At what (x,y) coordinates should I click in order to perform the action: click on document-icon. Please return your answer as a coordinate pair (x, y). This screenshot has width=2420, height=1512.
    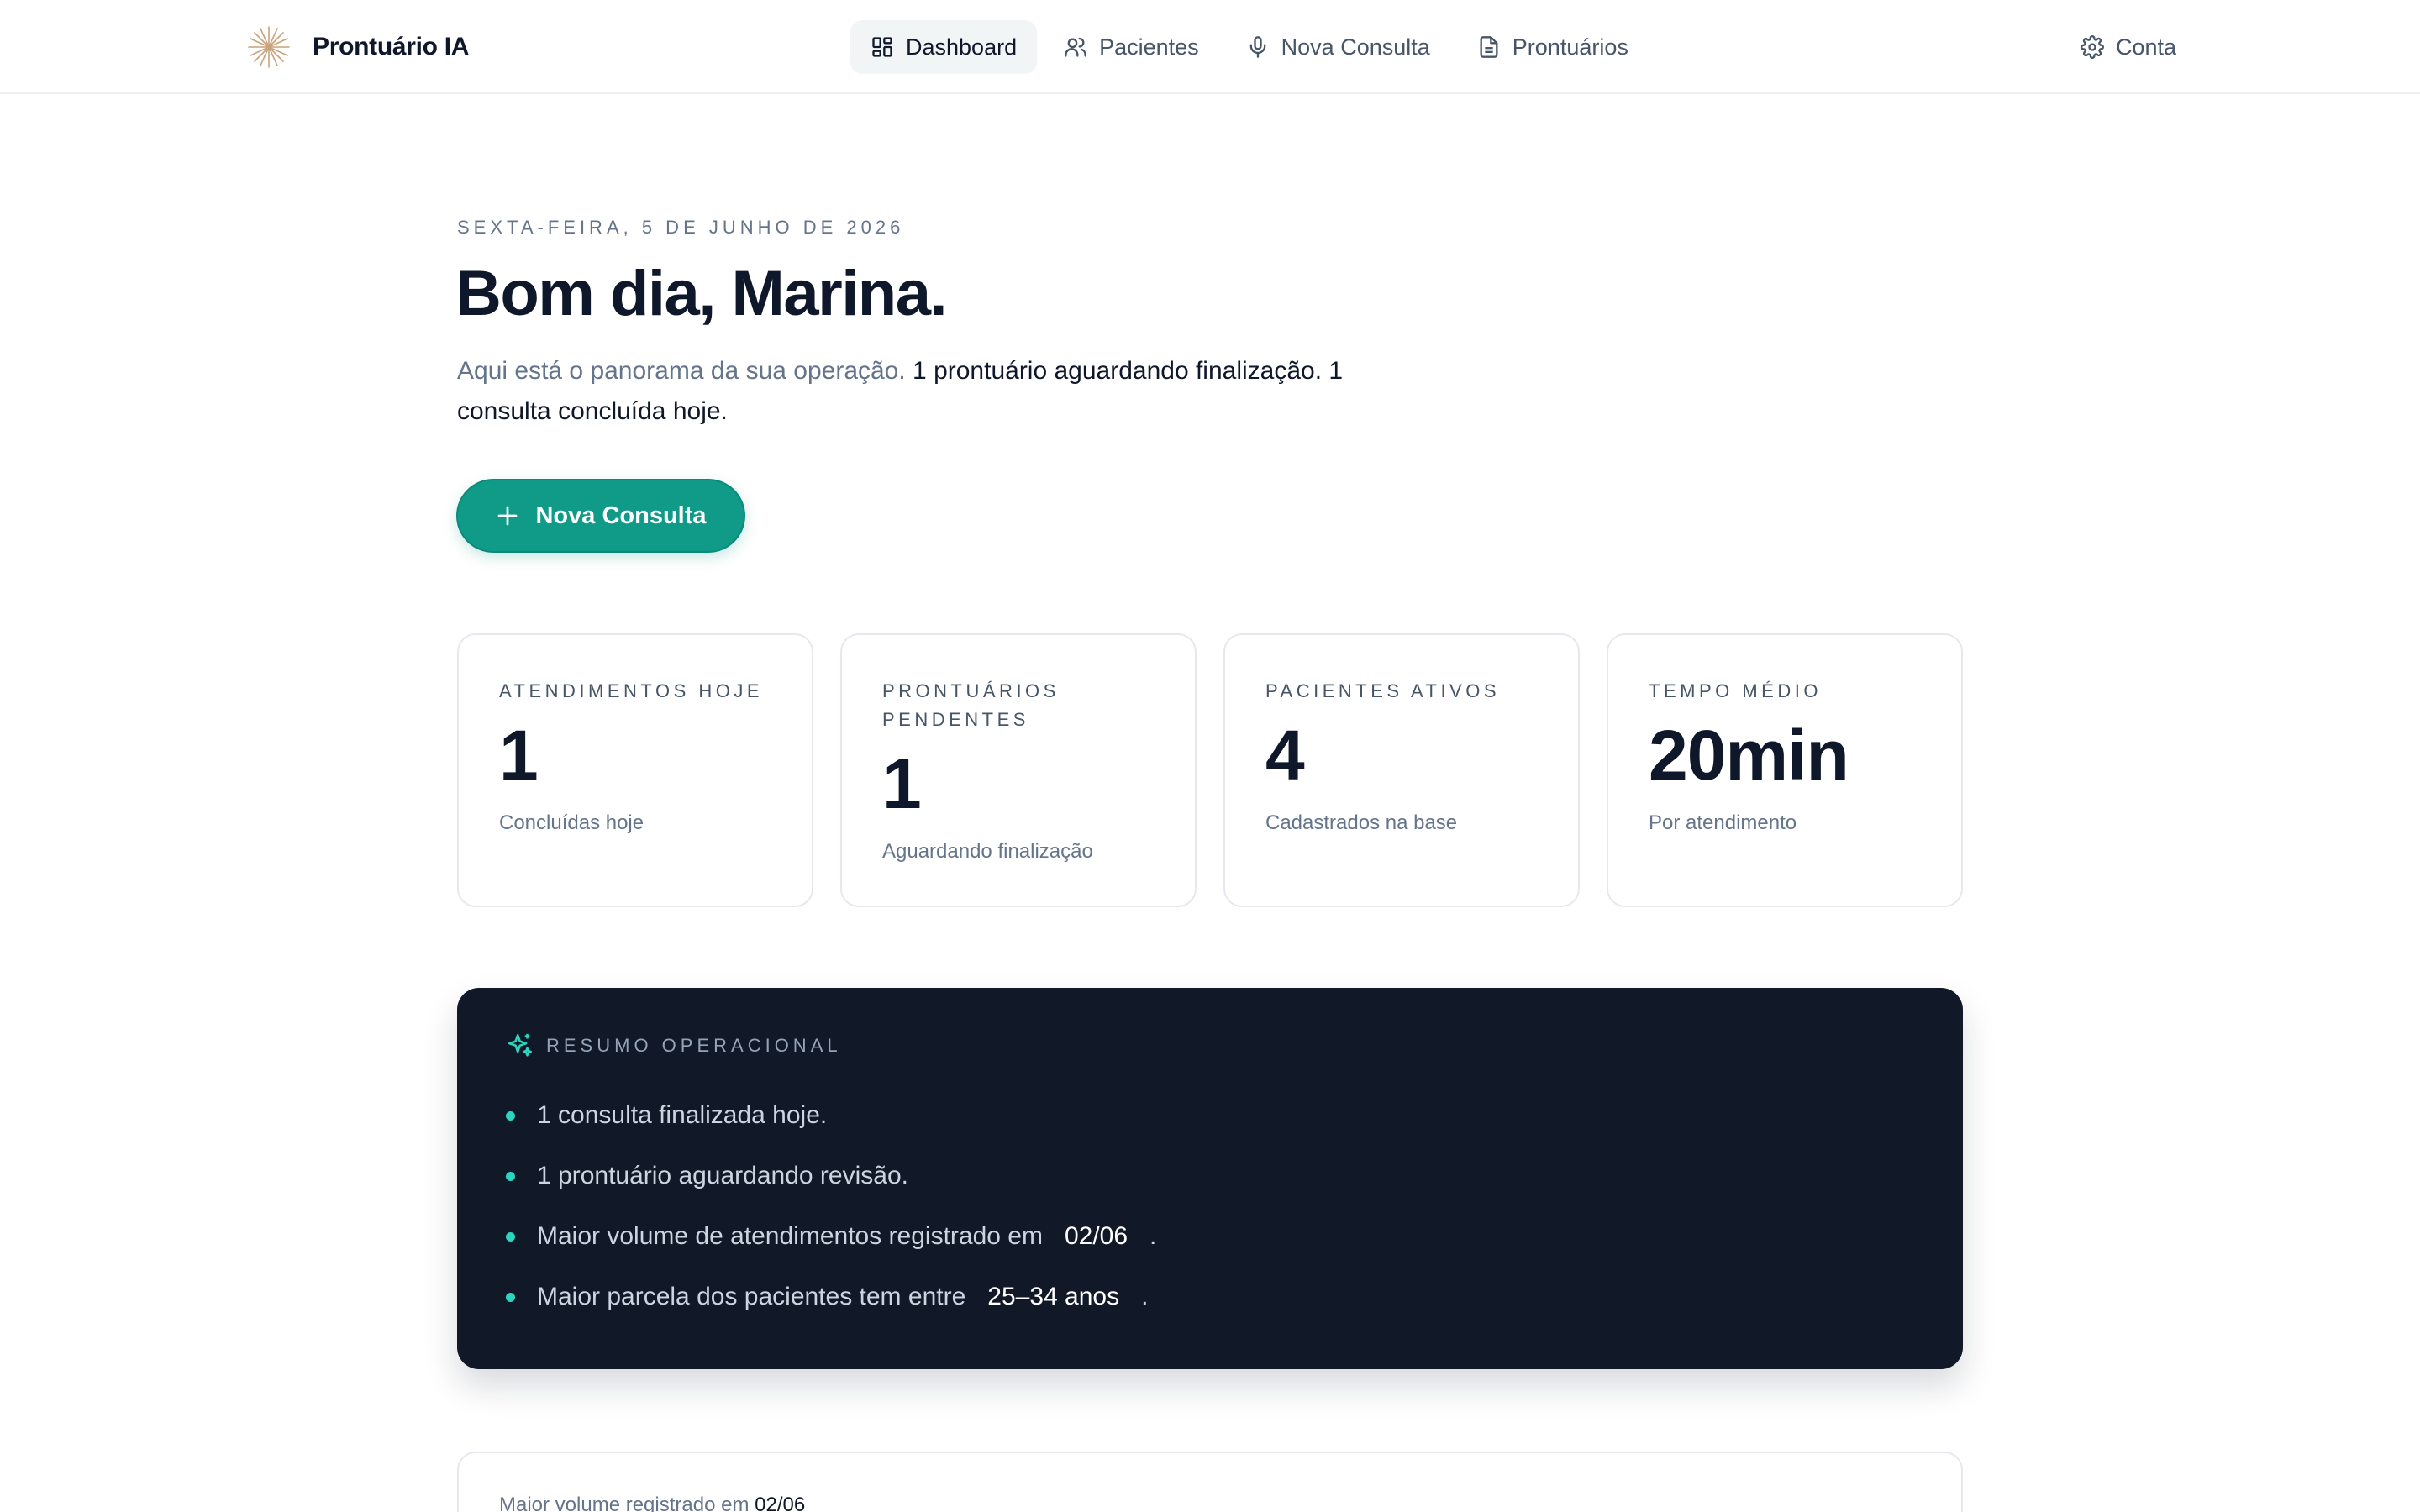
    Looking at the image, I should click on (1489, 47).